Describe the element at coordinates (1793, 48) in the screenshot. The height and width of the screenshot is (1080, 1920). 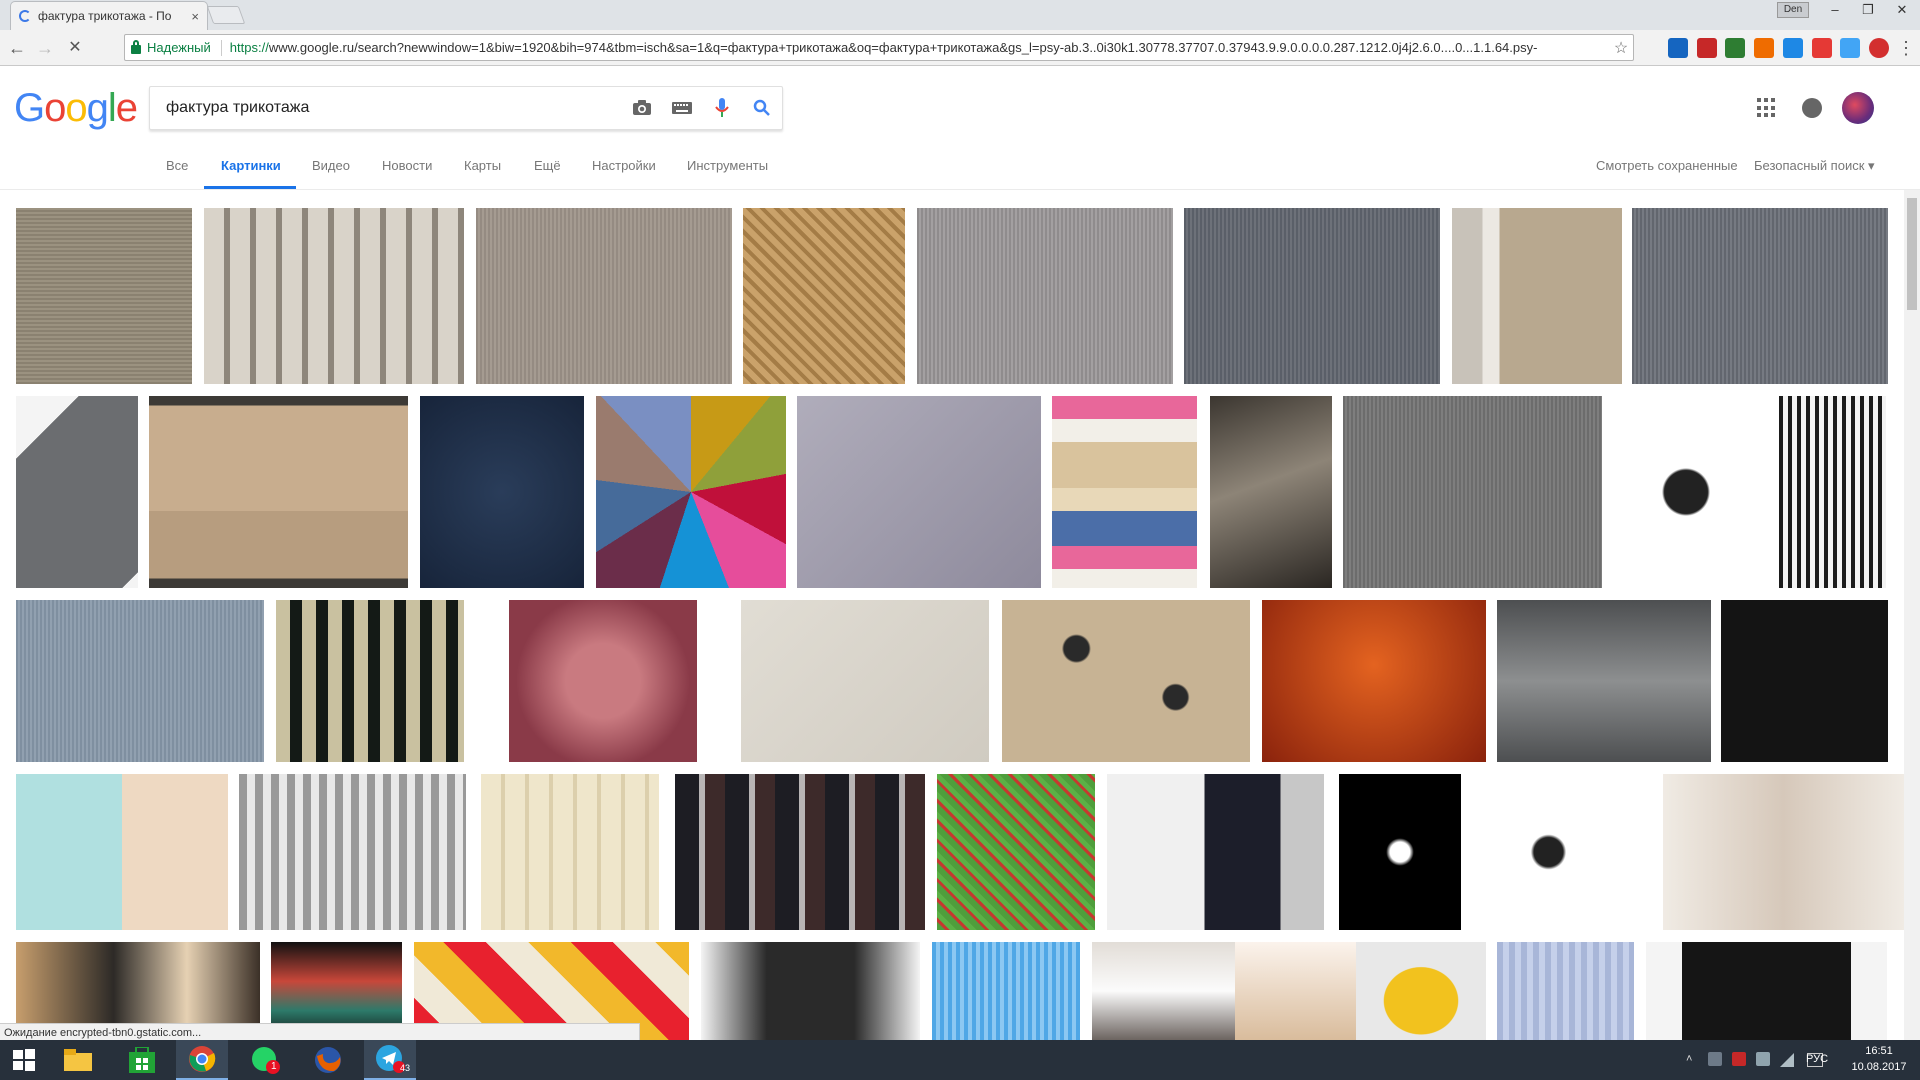
I see `extension-blue-icon` at that location.